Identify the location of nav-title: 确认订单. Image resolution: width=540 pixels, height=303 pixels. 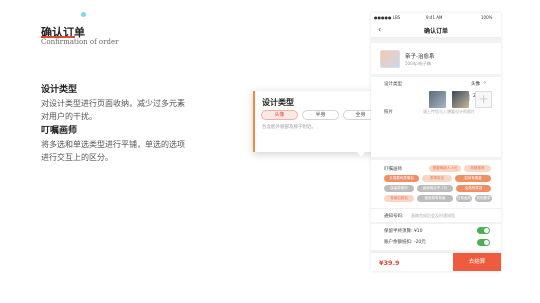
(435, 31).